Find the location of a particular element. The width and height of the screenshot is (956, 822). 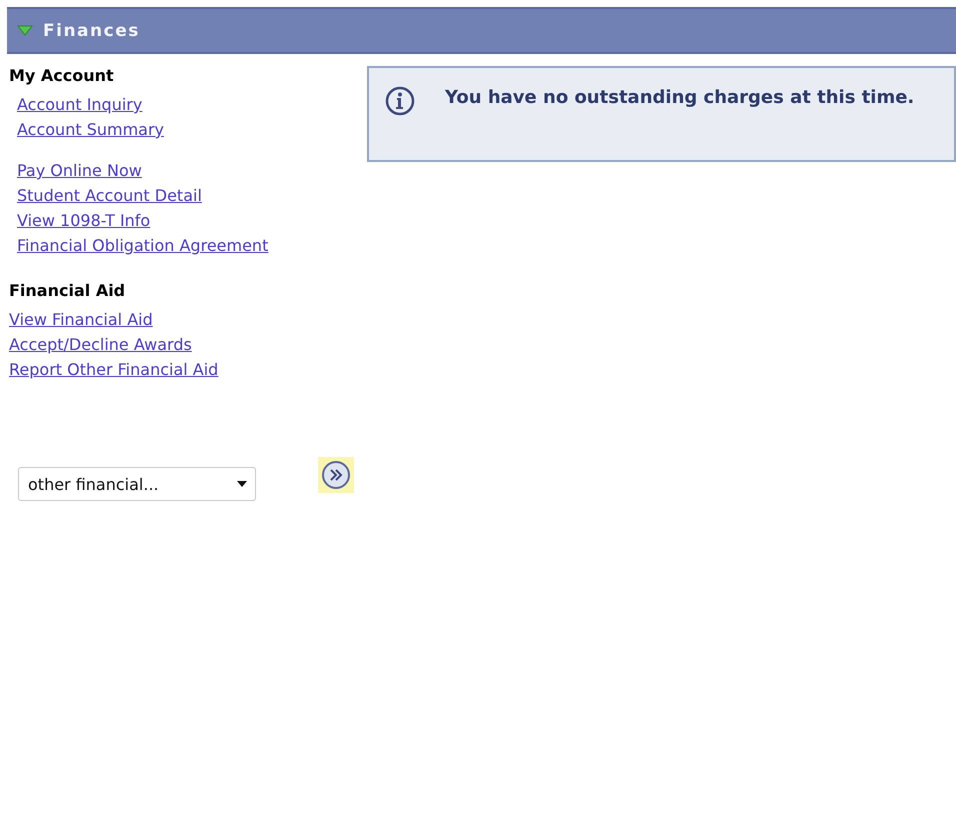

nav-link: Account Inquiry is located at coordinates (79, 104).